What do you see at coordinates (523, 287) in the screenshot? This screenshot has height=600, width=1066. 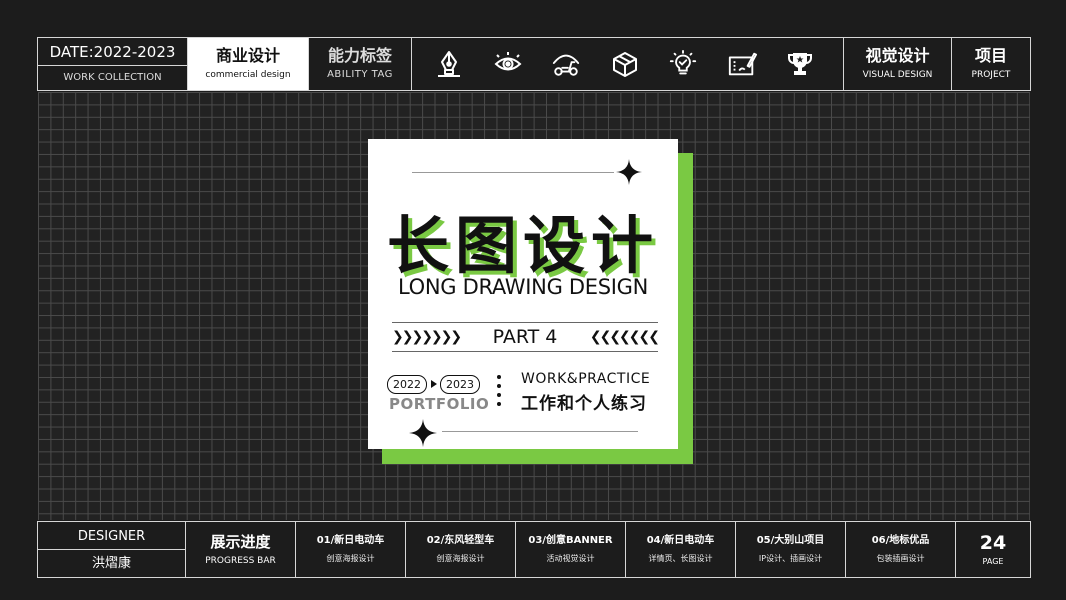 I see `subtitle-en: LONG DRAWING DESIGN` at bounding box center [523, 287].